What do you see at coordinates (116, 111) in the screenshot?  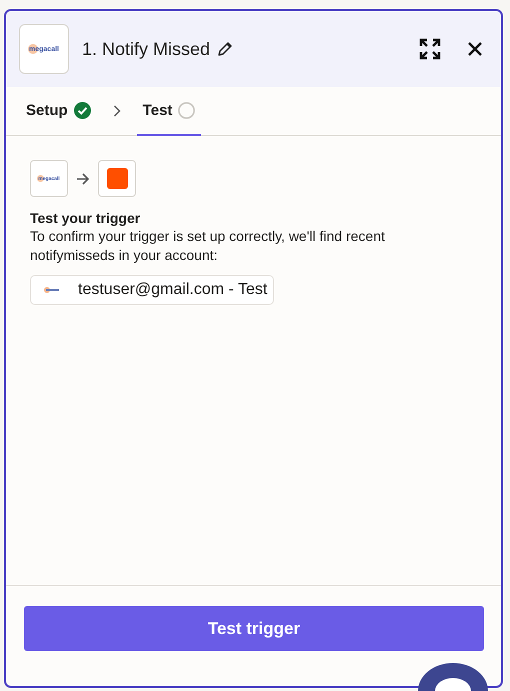 I see `chevron-icon` at bounding box center [116, 111].